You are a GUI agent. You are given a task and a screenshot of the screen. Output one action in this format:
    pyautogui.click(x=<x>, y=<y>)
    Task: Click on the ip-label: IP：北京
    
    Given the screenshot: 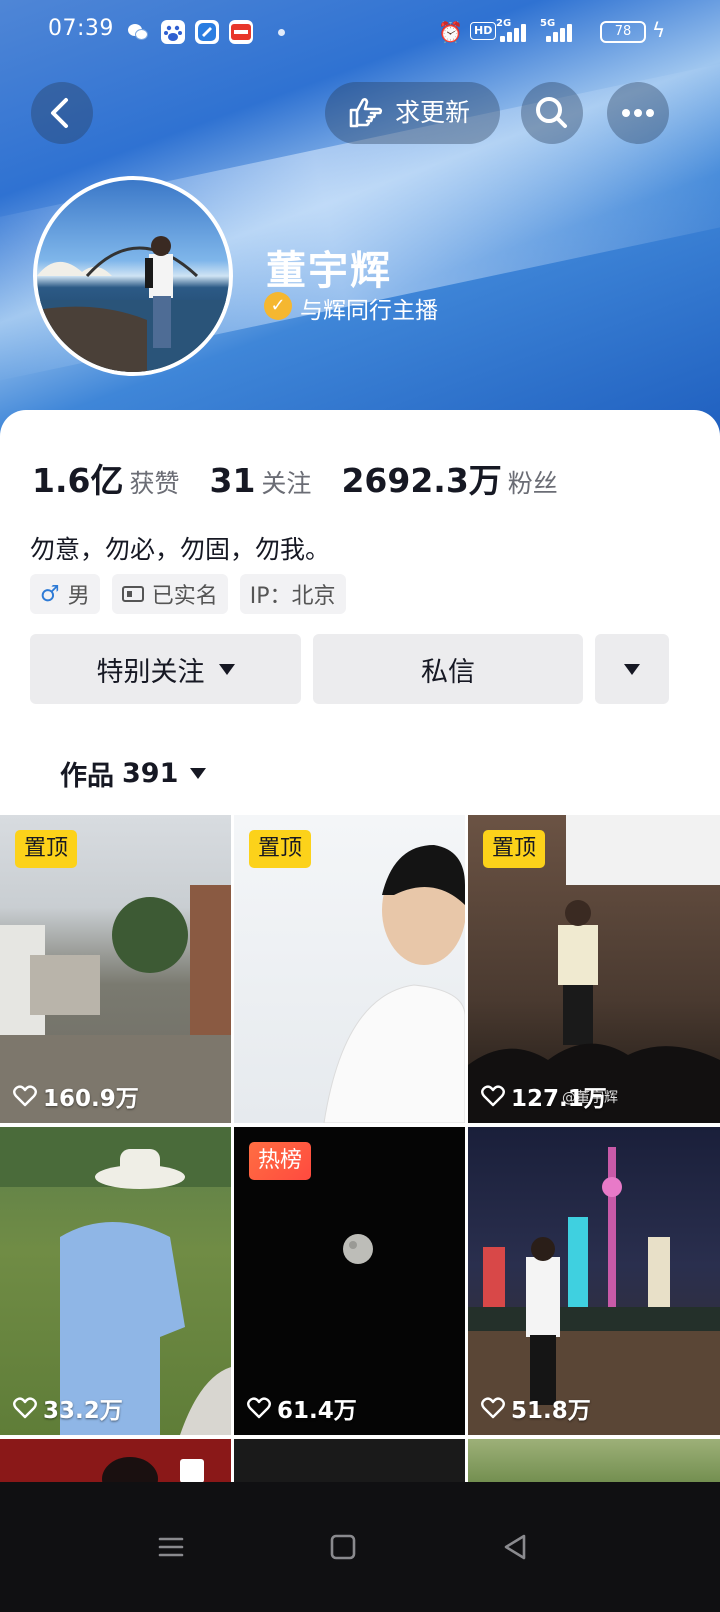 What is the action you would take?
    pyautogui.click(x=292, y=596)
    